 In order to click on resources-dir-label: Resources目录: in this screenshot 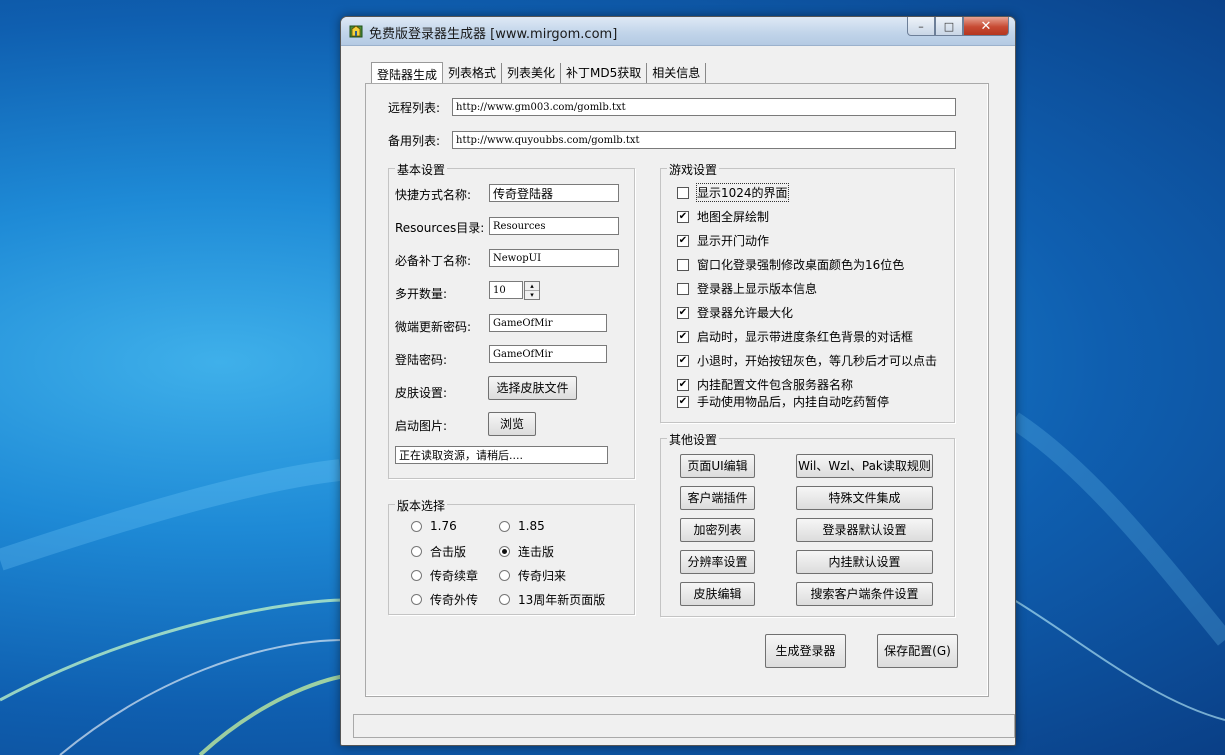, I will do `click(440, 228)`.